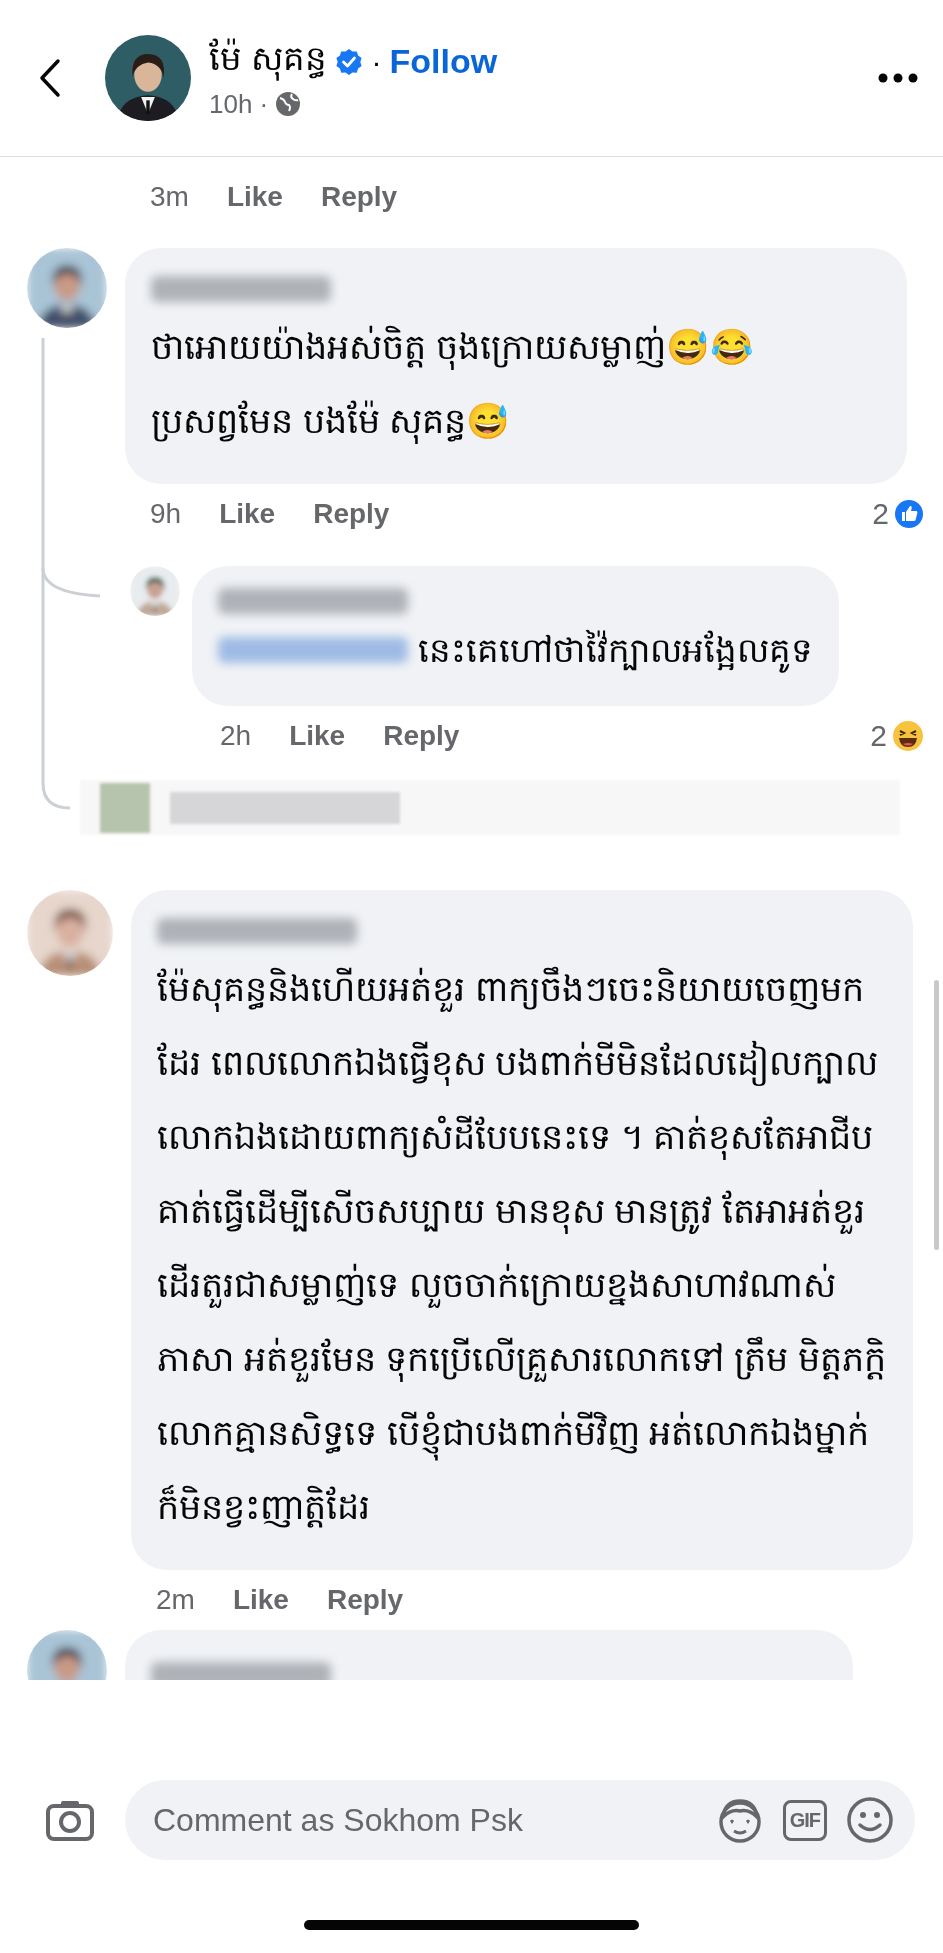  What do you see at coordinates (898, 78) in the screenshot?
I see `more-icon` at bounding box center [898, 78].